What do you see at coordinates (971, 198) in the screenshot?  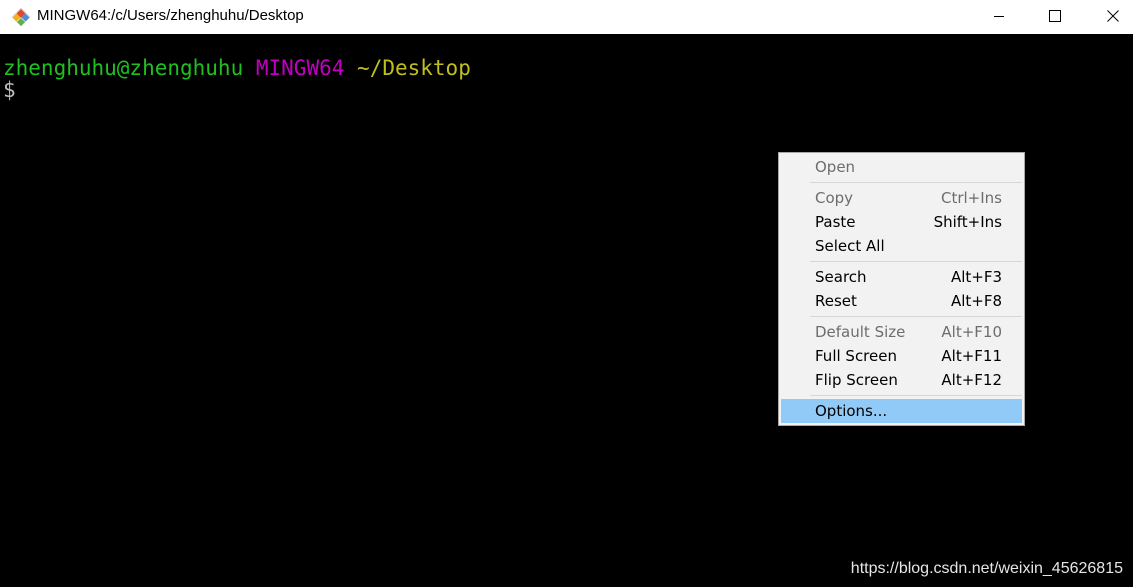 I see `menu-item-shortcut: Ctrl+Ins` at bounding box center [971, 198].